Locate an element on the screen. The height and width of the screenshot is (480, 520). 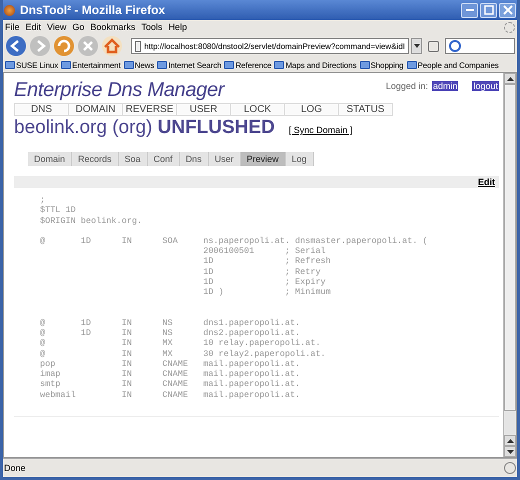
close-button is located at coordinates (507, 10).